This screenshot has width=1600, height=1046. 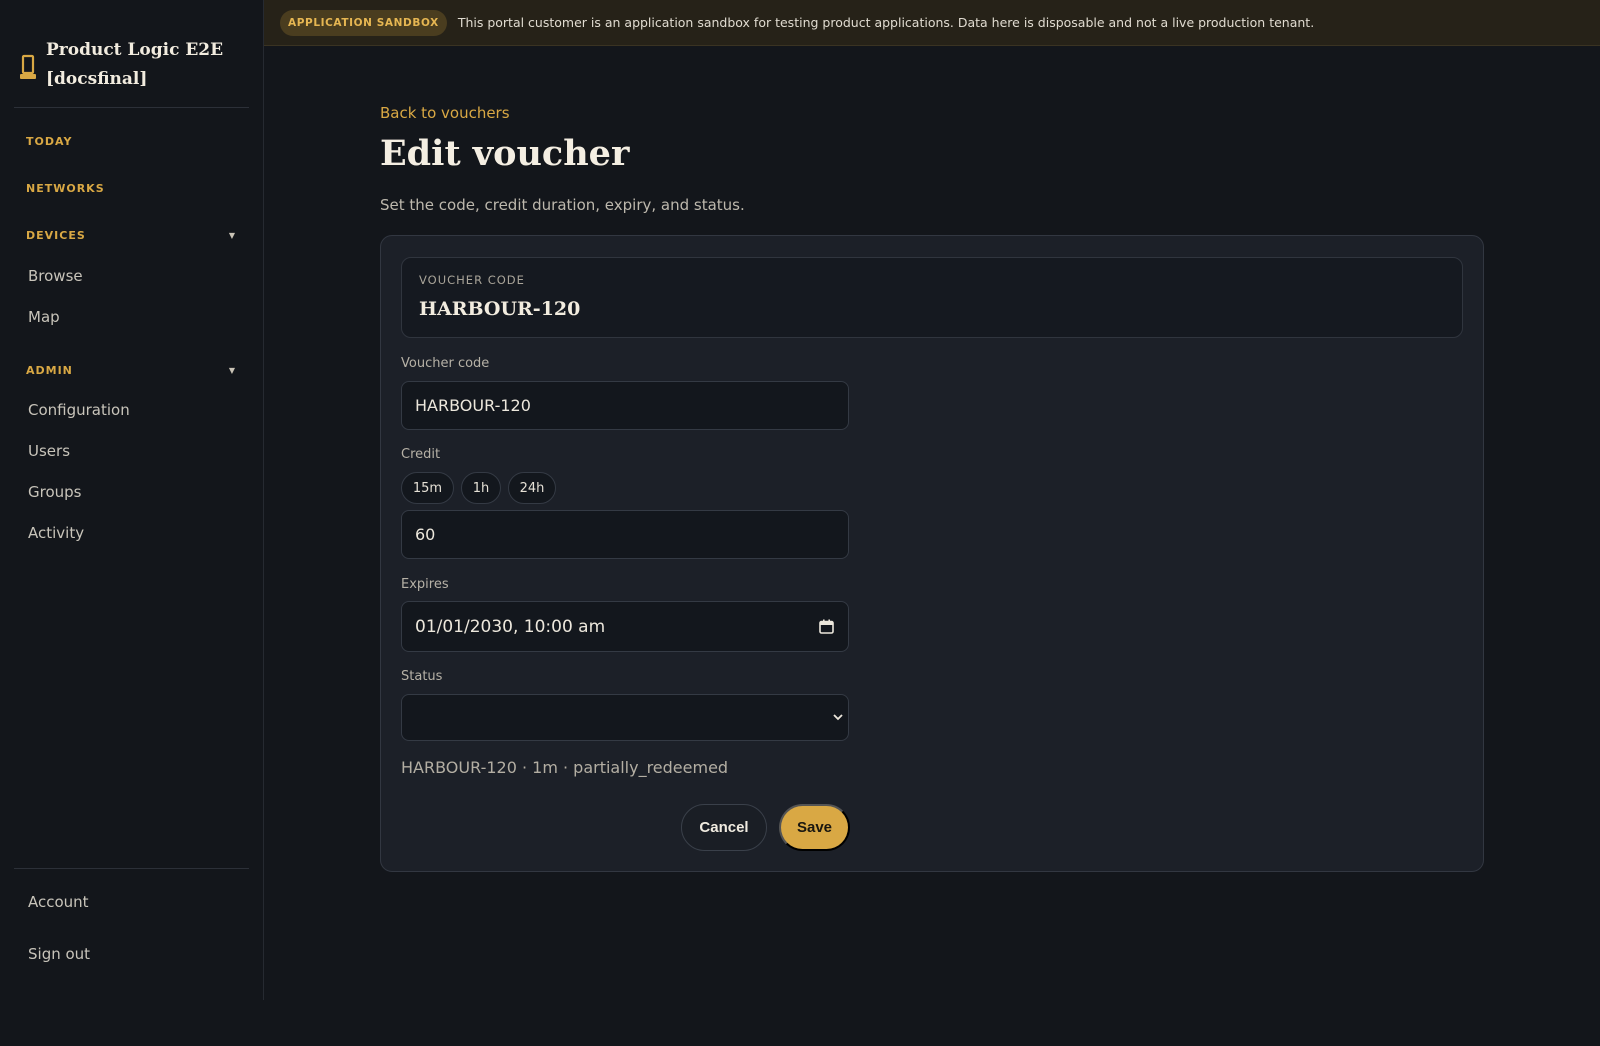 What do you see at coordinates (49, 370) in the screenshot?
I see `nav-section-admin-label: ADMIN` at bounding box center [49, 370].